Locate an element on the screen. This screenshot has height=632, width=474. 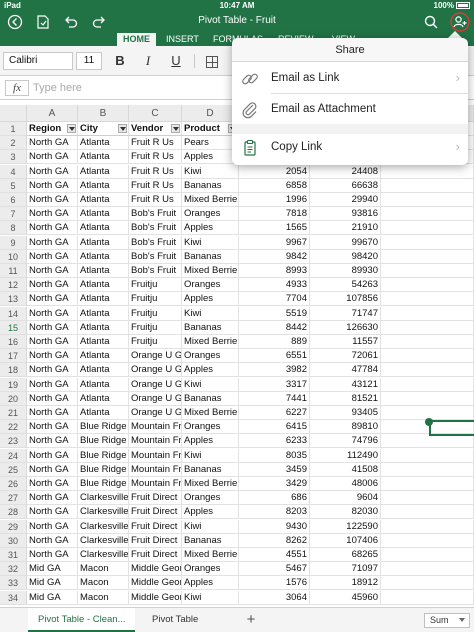
cell: 3317 is located at coordinates (274, 384).